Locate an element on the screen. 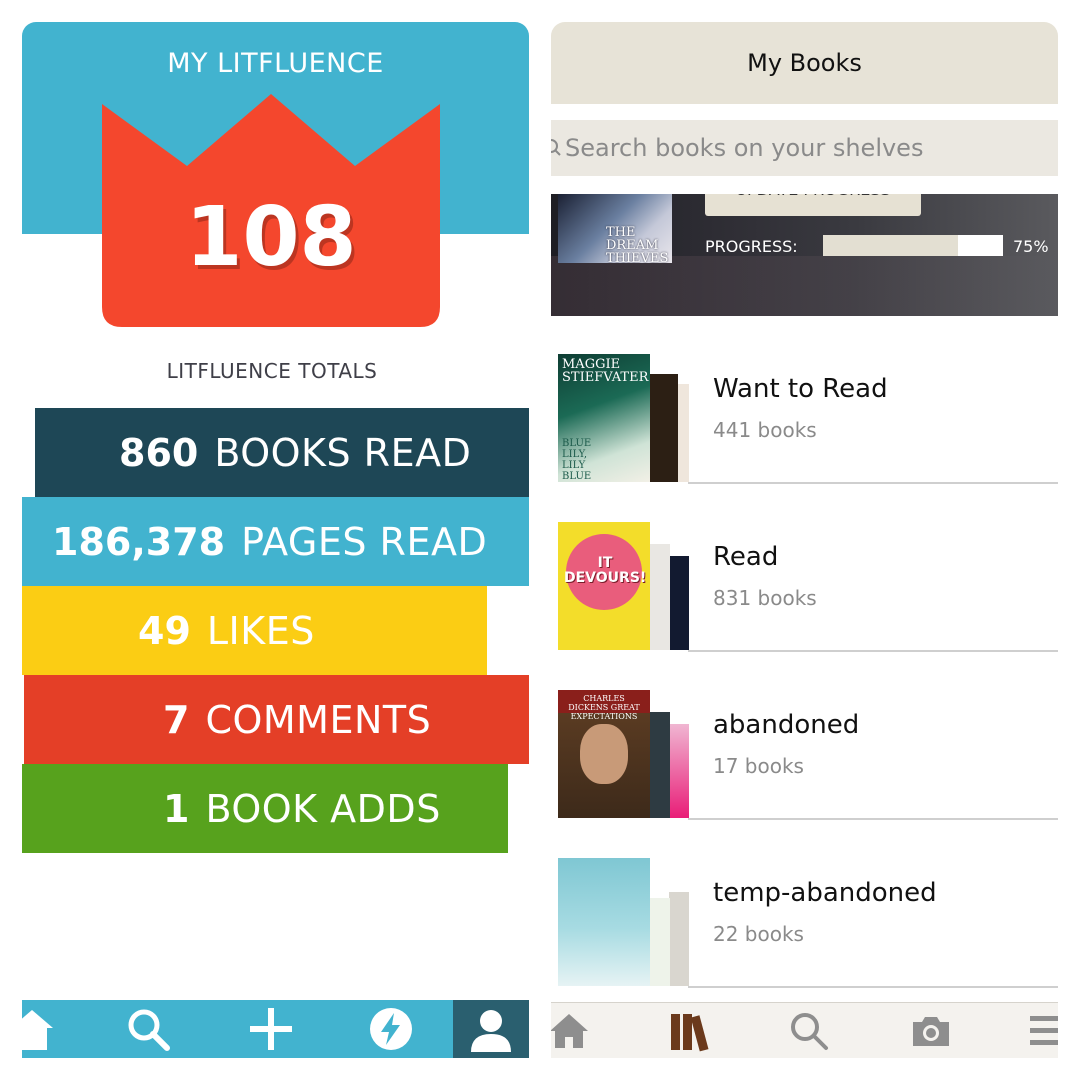 This screenshot has height=1080, width=1080. totals-heading: LITFLUENCE TOTALS is located at coordinates (272, 371).